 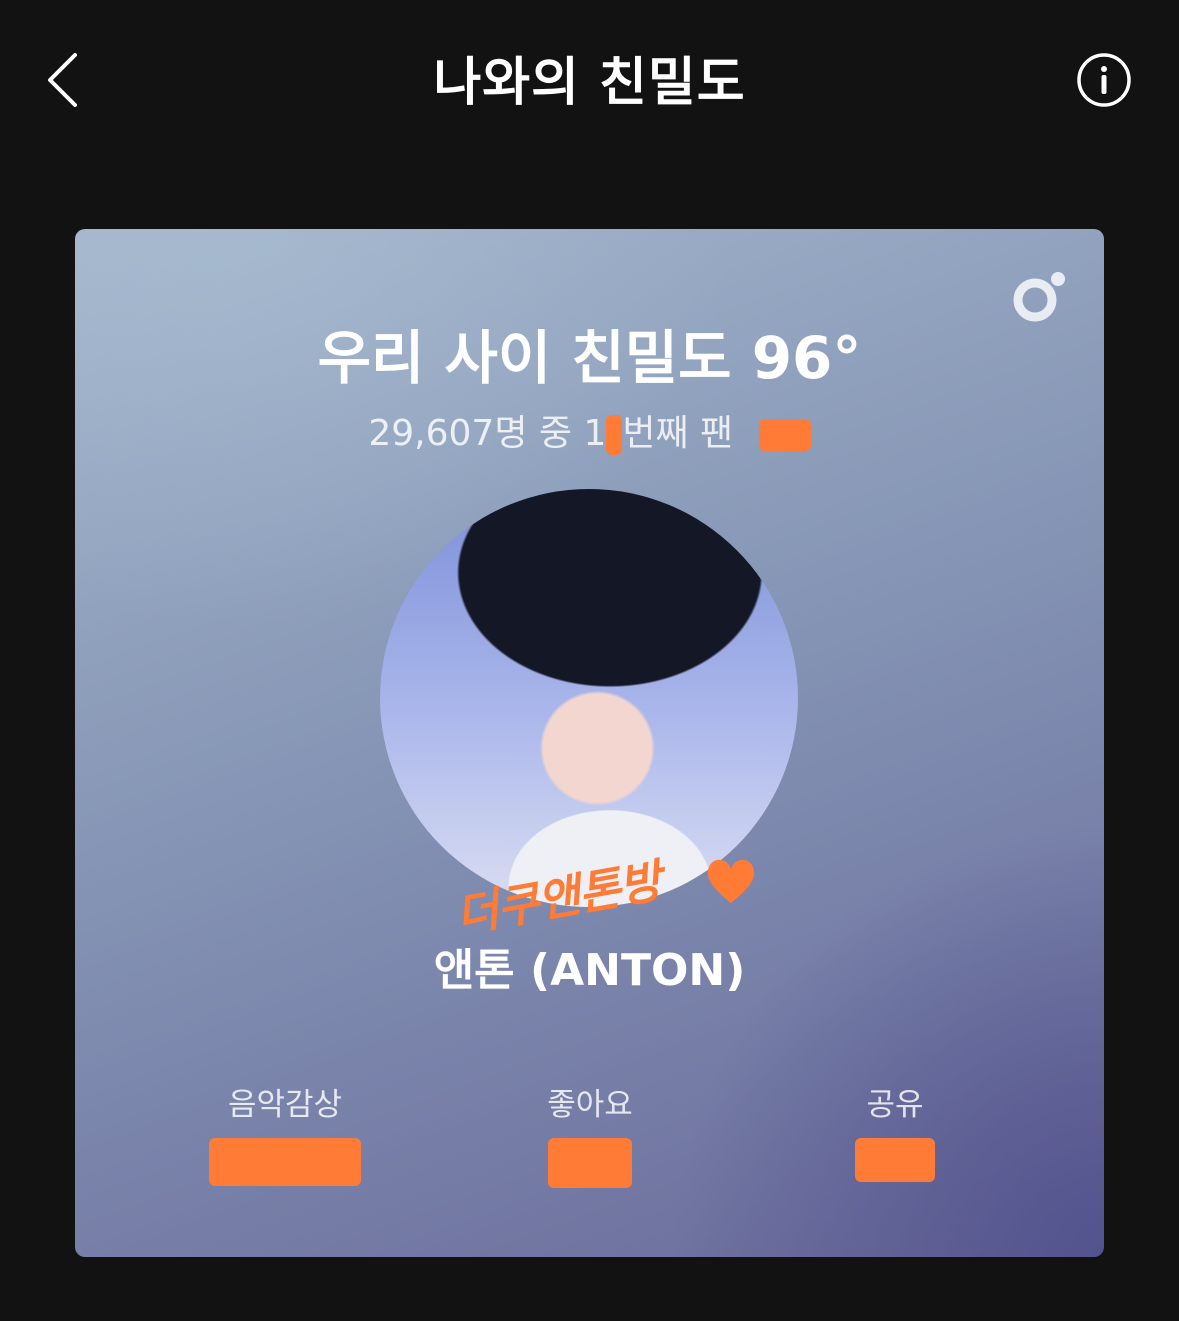 I want to click on fan-rank: 29,607명 중 1 번째 팬, so click(x=589, y=430).